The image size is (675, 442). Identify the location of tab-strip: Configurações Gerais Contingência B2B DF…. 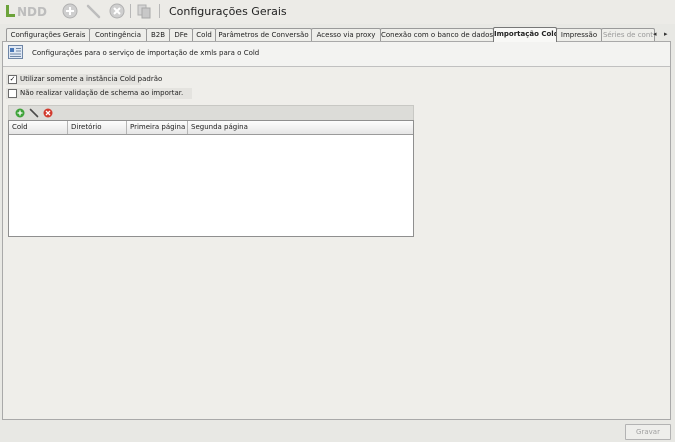
(337, 34).